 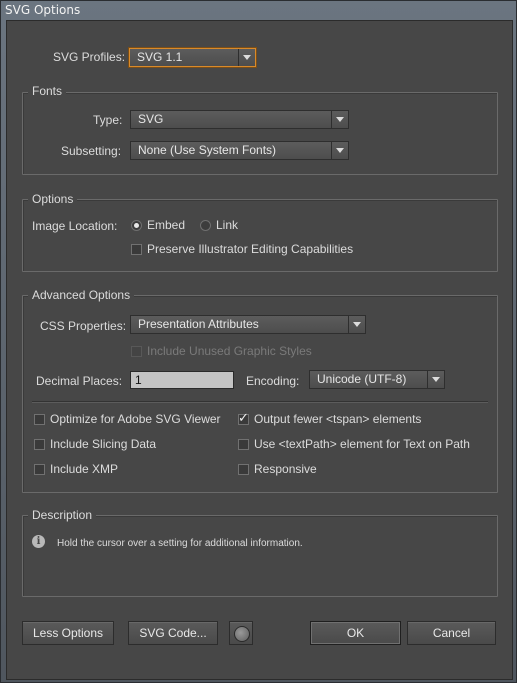 I want to click on cancel-button: Cancel, so click(x=451, y=633).